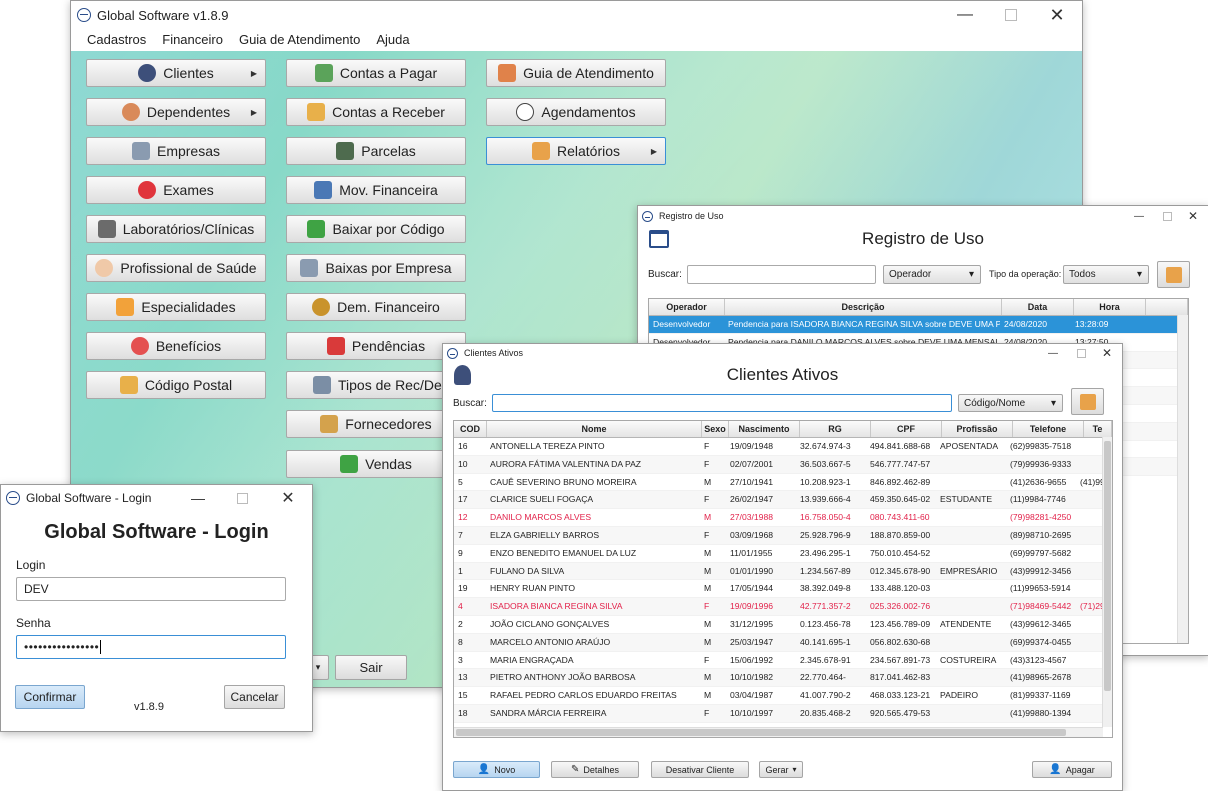 The height and width of the screenshot is (791, 1208). What do you see at coordinates (1048, 429) in the screenshot?
I see `col-telefone: Telefone` at bounding box center [1048, 429].